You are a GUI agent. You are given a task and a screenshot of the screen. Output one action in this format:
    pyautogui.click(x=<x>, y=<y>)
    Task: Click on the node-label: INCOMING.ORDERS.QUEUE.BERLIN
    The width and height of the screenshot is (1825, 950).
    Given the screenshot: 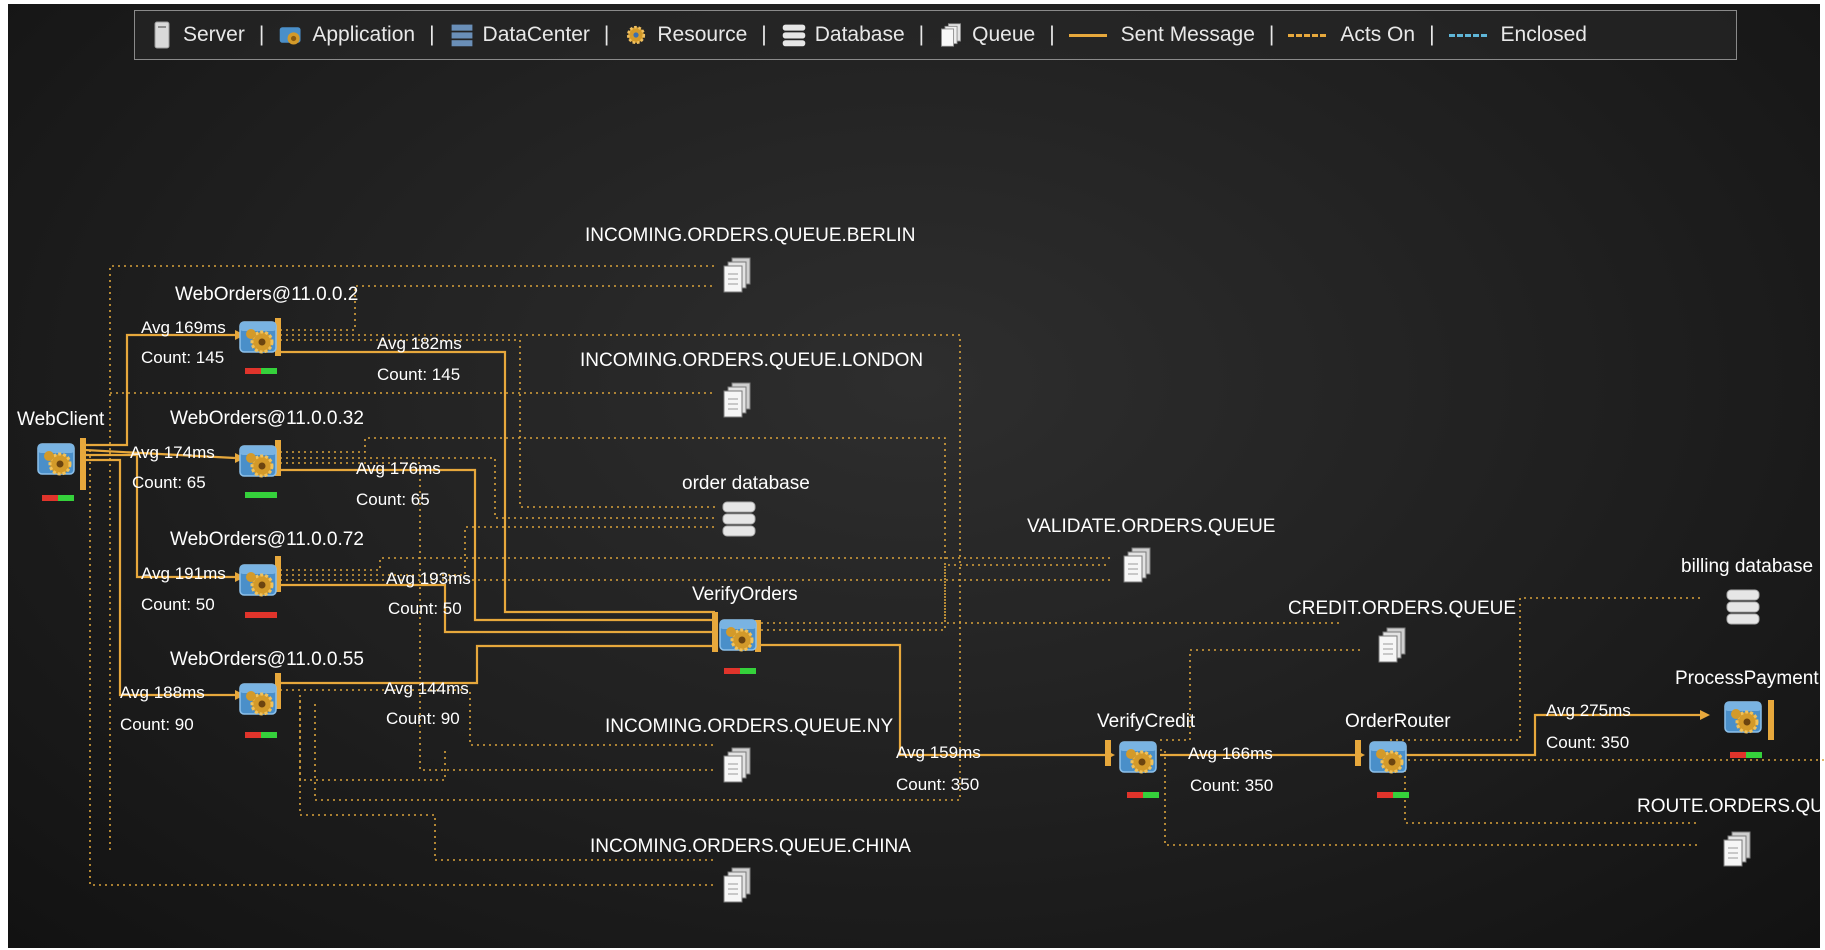 What is the action you would take?
    pyautogui.click(x=750, y=235)
    